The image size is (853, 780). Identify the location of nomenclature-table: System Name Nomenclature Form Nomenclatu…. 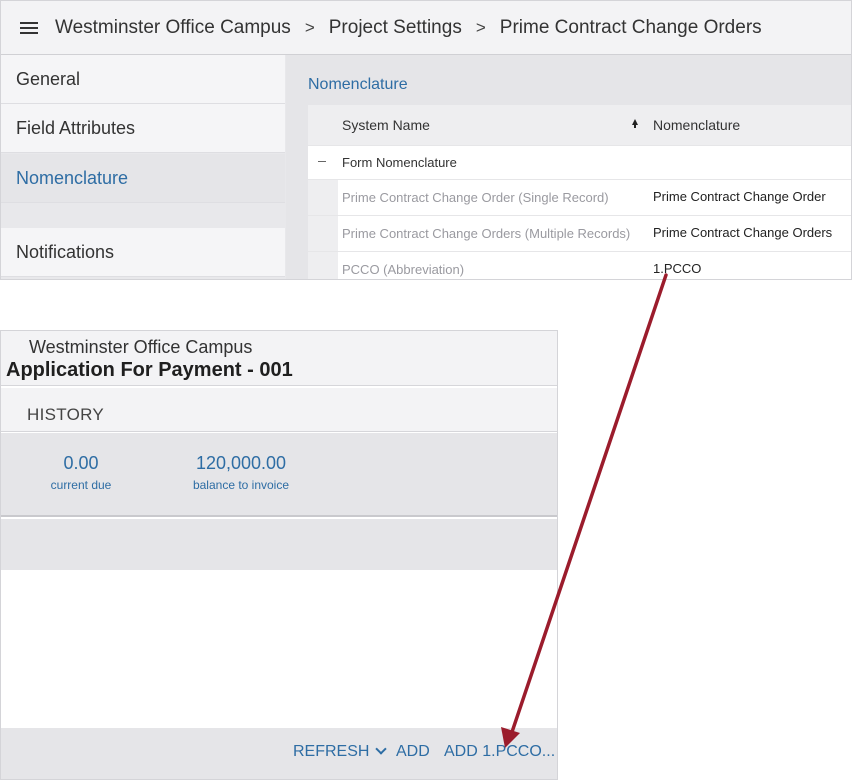
(579, 192).